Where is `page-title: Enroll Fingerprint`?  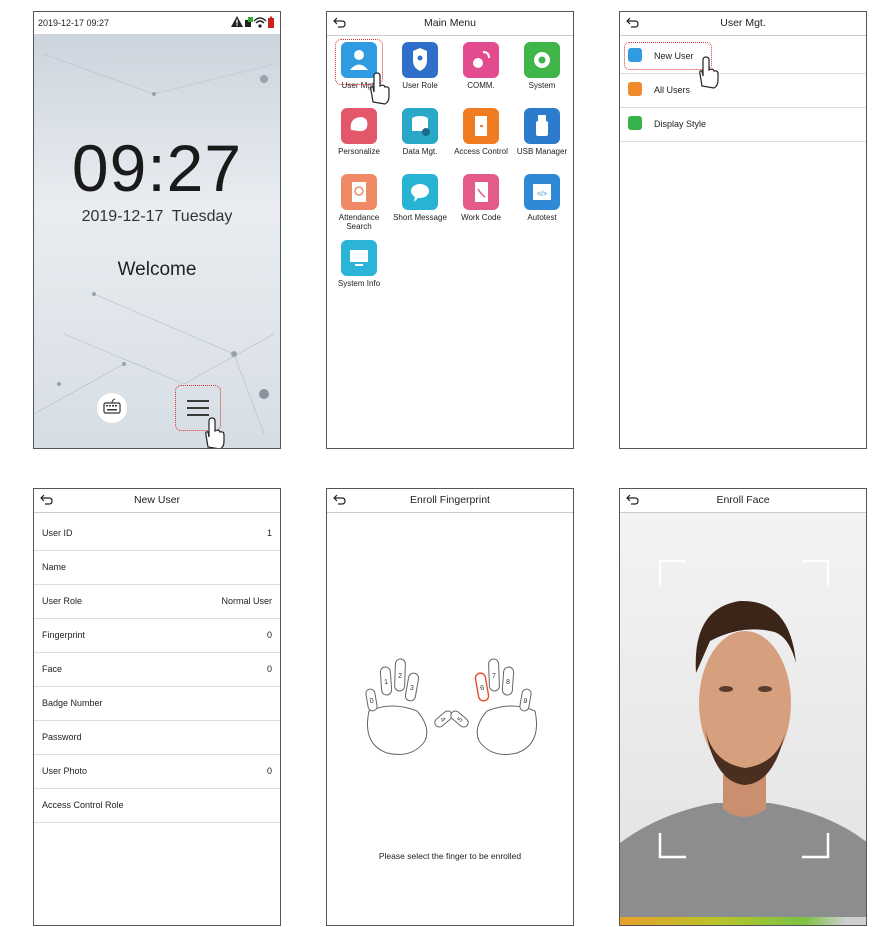
page-title: Enroll Fingerprint is located at coordinates (450, 500).